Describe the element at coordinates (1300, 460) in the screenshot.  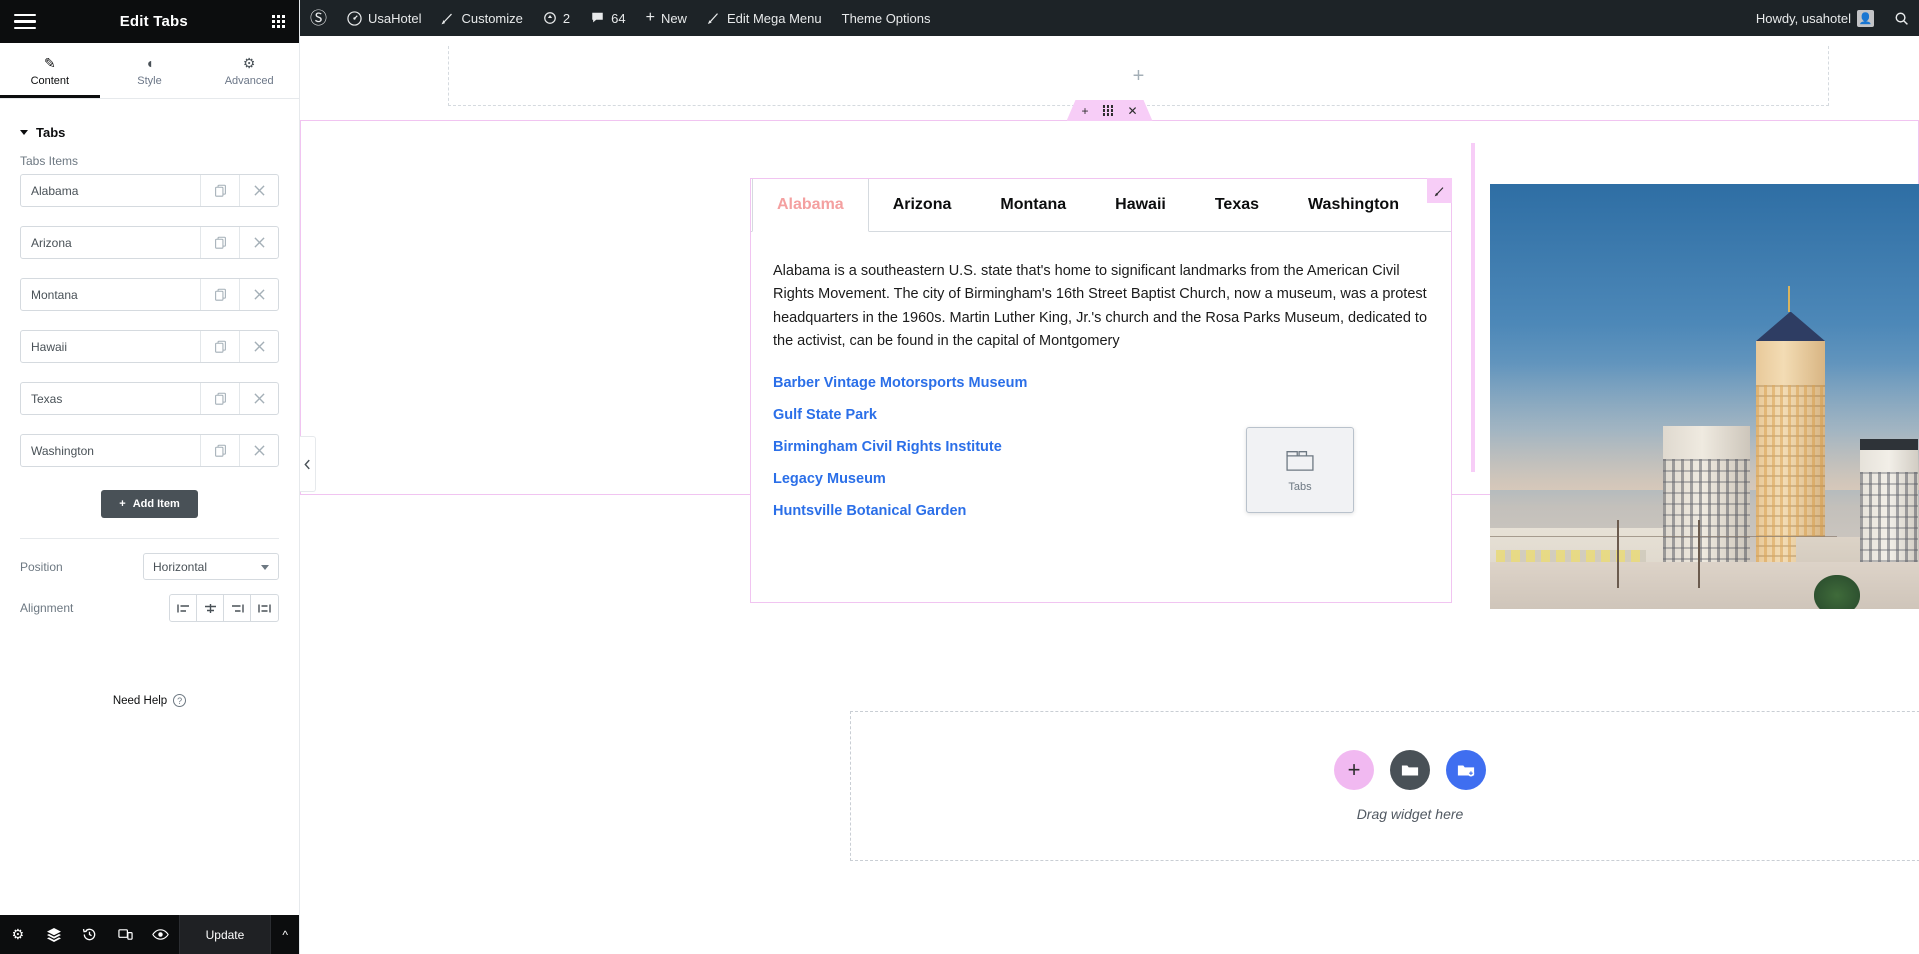
I see `tabs-icon` at that location.